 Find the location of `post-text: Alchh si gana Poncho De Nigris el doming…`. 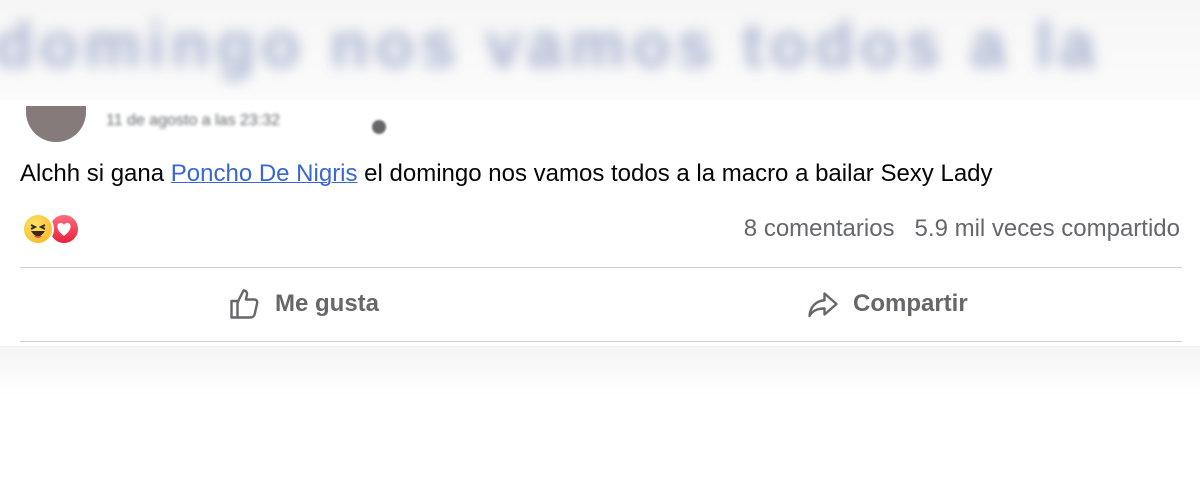

post-text: Alchh si gana Poncho De Nigris el doming… is located at coordinates (506, 174).